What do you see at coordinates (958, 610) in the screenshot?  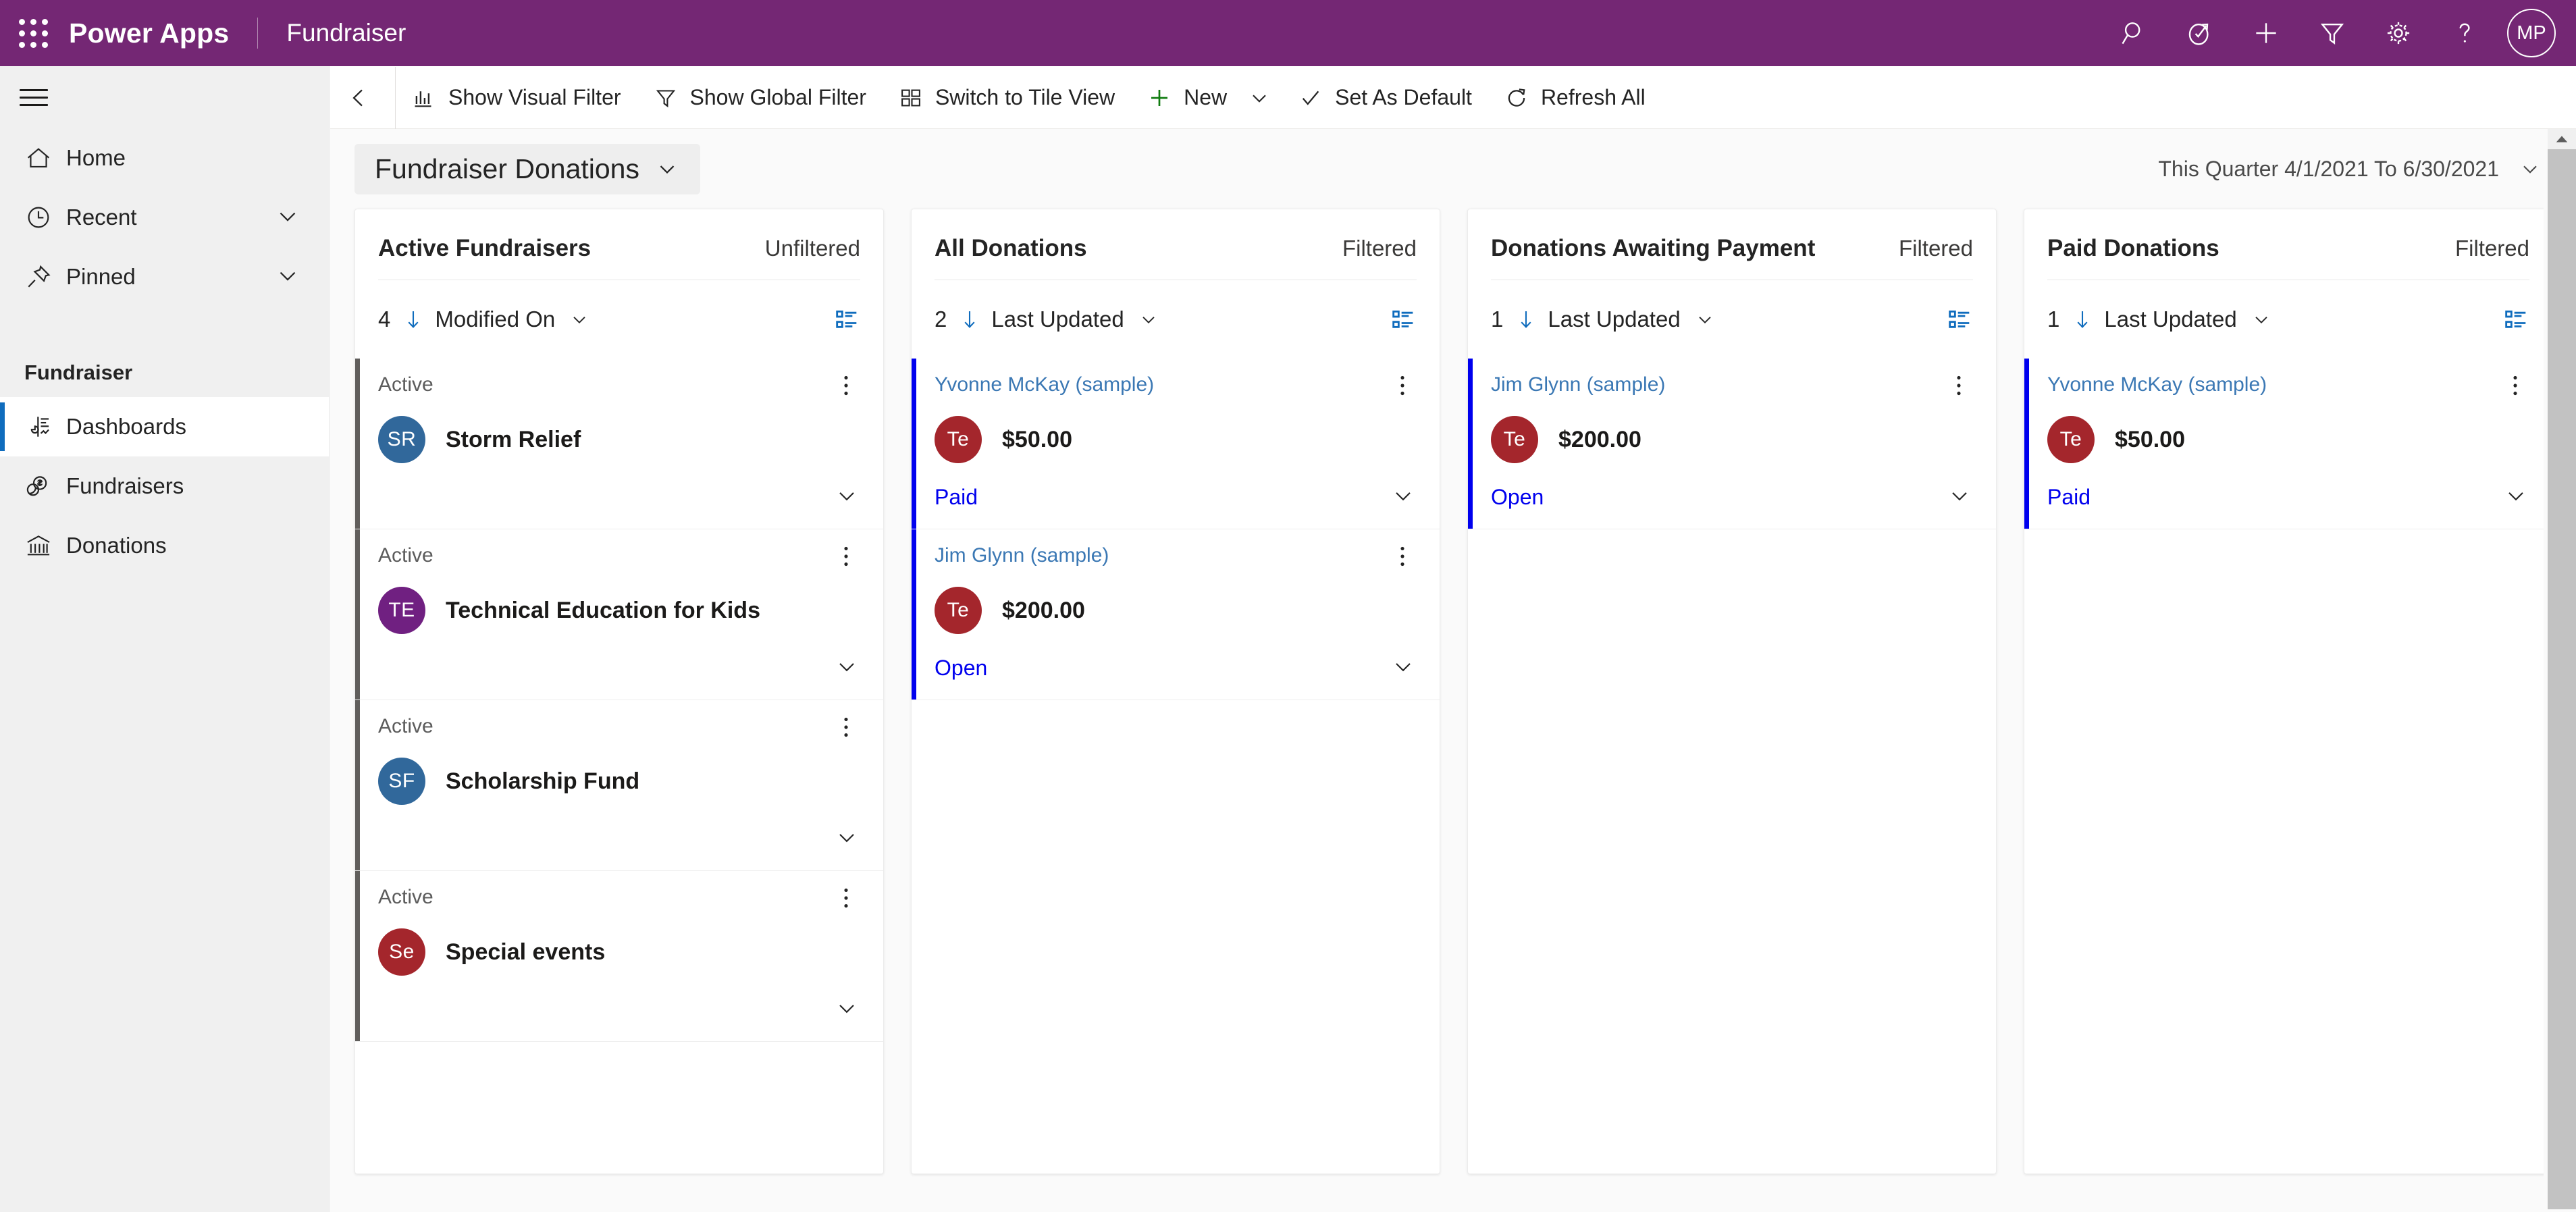 I see `avatar: Te` at bounding box center [958, 610].